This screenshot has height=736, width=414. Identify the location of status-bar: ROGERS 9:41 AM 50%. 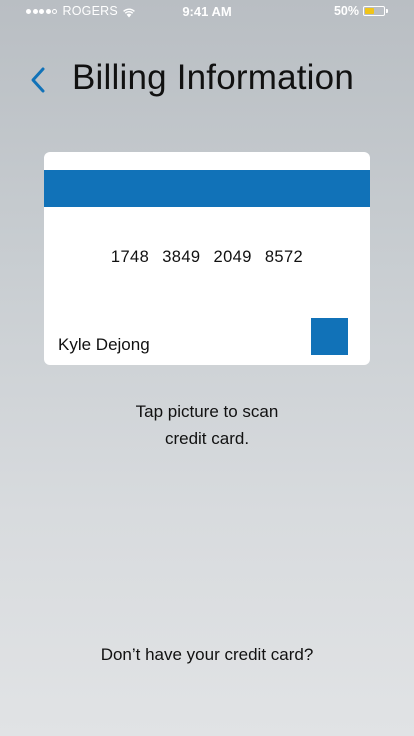
(207, 11).